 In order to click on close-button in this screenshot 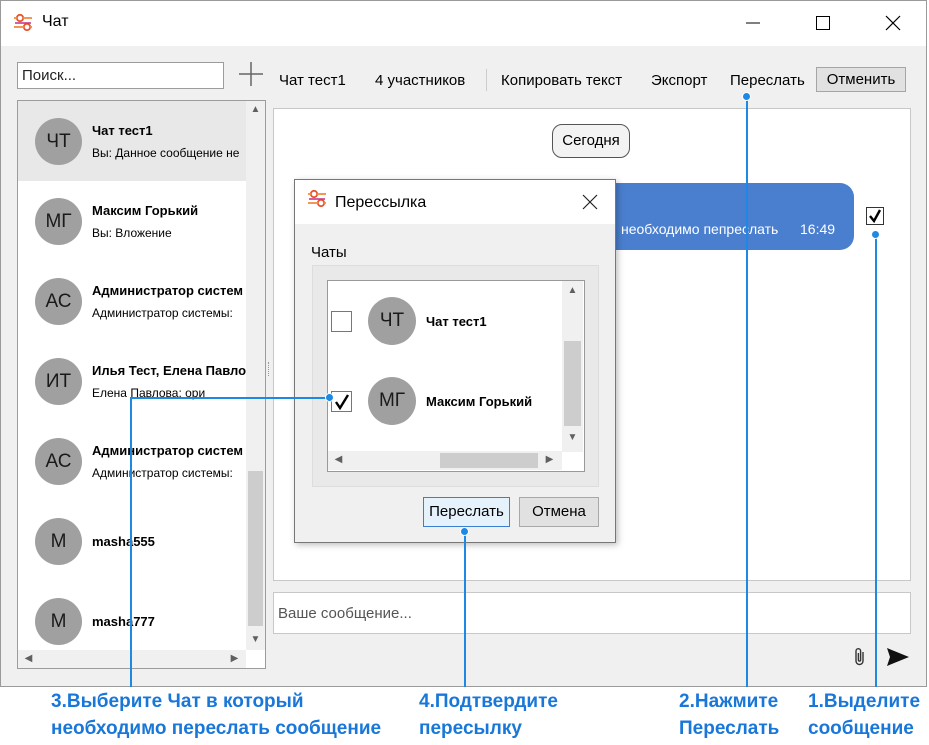, I will do `click(893, 23)`.